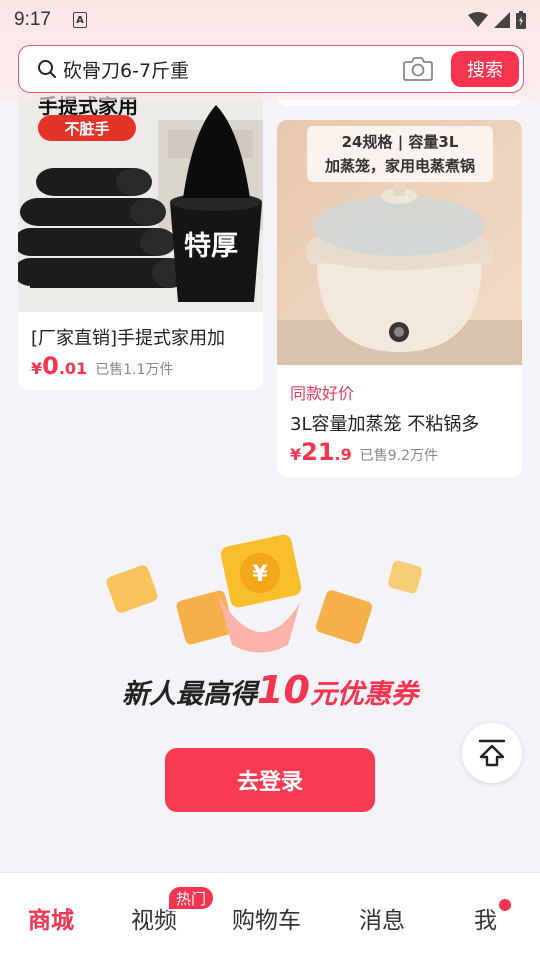  I want to click on coupon-illustration: ¥, so click(264, 593).